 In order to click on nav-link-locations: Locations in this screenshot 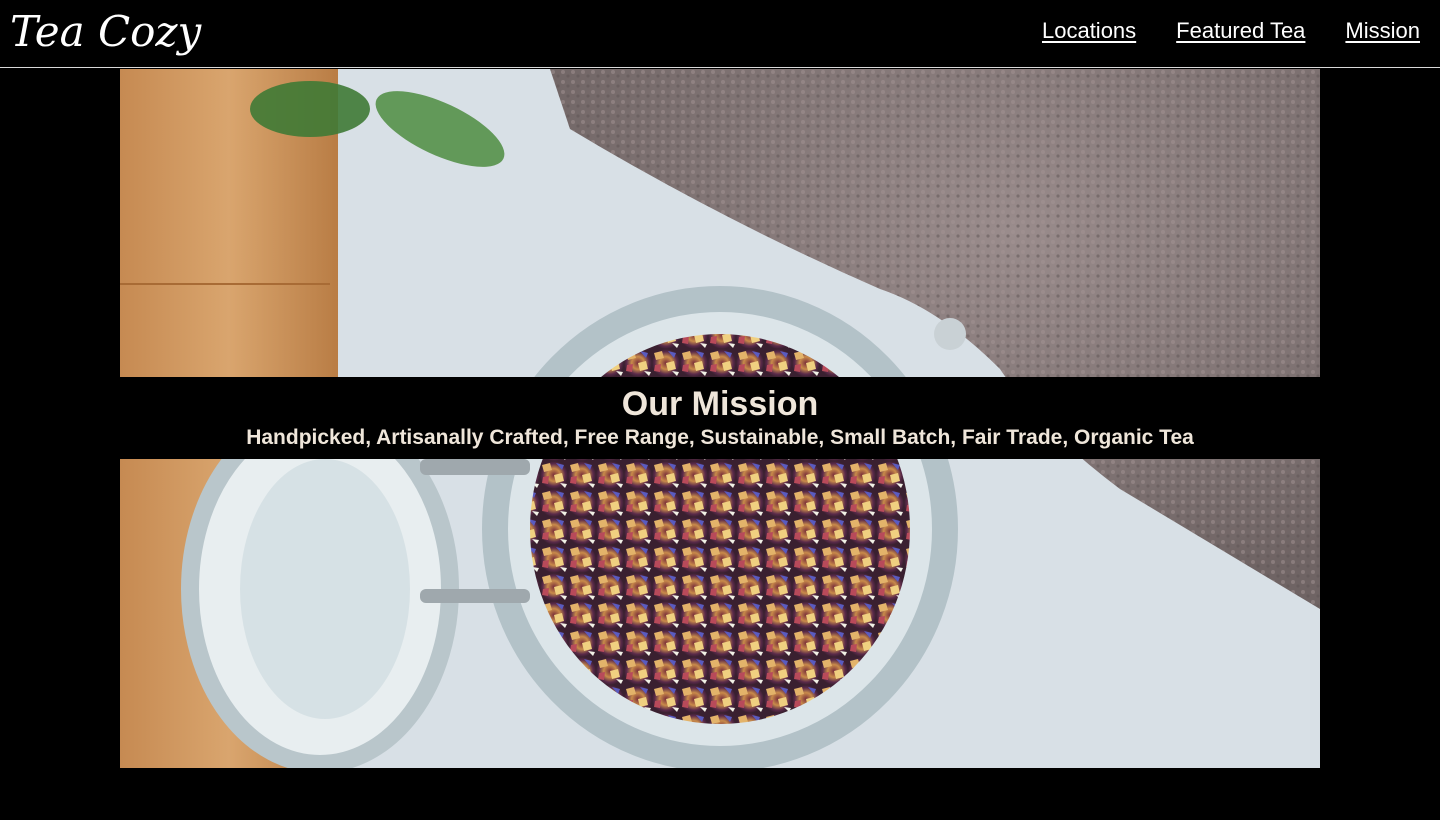, I will do `click(1089, 31)`.